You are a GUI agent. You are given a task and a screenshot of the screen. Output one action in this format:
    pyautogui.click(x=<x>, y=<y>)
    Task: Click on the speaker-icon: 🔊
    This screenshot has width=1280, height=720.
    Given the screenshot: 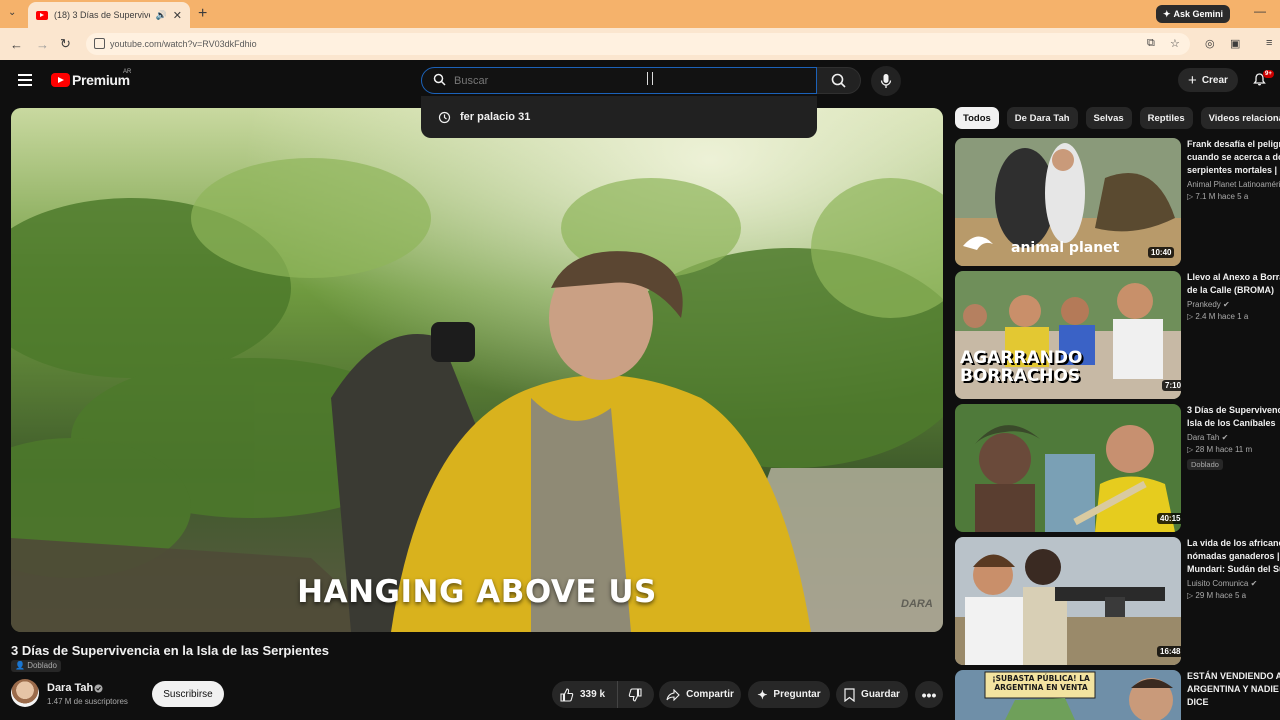 What is the action you would take?
    pyautogui.click(x=161, y=15)
    